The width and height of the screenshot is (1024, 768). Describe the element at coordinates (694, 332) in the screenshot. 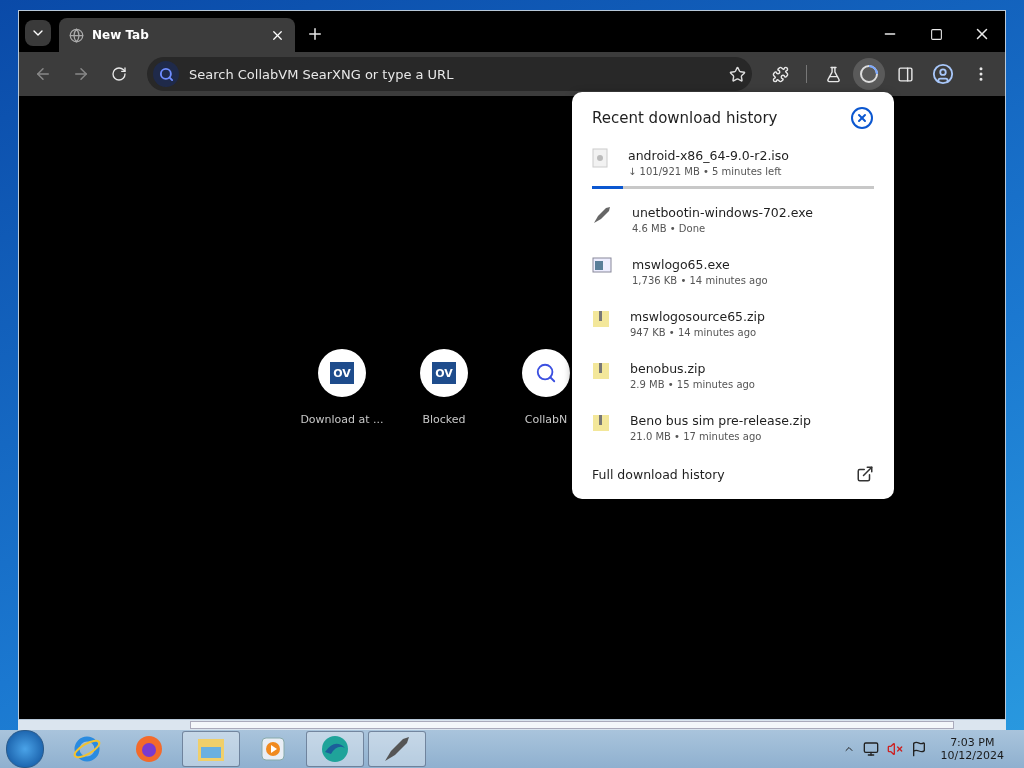

I see `file-status: 947 KB • 14 minutes ago` at that location.